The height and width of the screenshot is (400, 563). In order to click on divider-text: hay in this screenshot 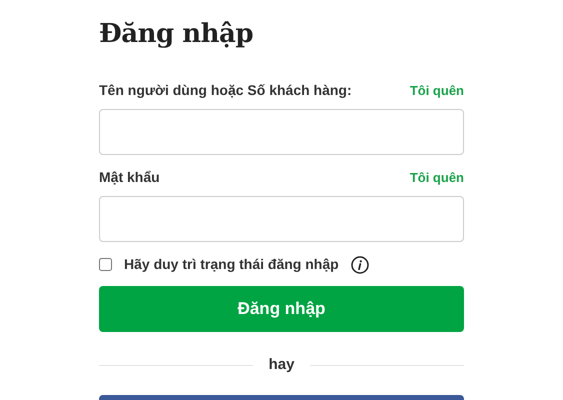, I will do `click(281, 365)`.